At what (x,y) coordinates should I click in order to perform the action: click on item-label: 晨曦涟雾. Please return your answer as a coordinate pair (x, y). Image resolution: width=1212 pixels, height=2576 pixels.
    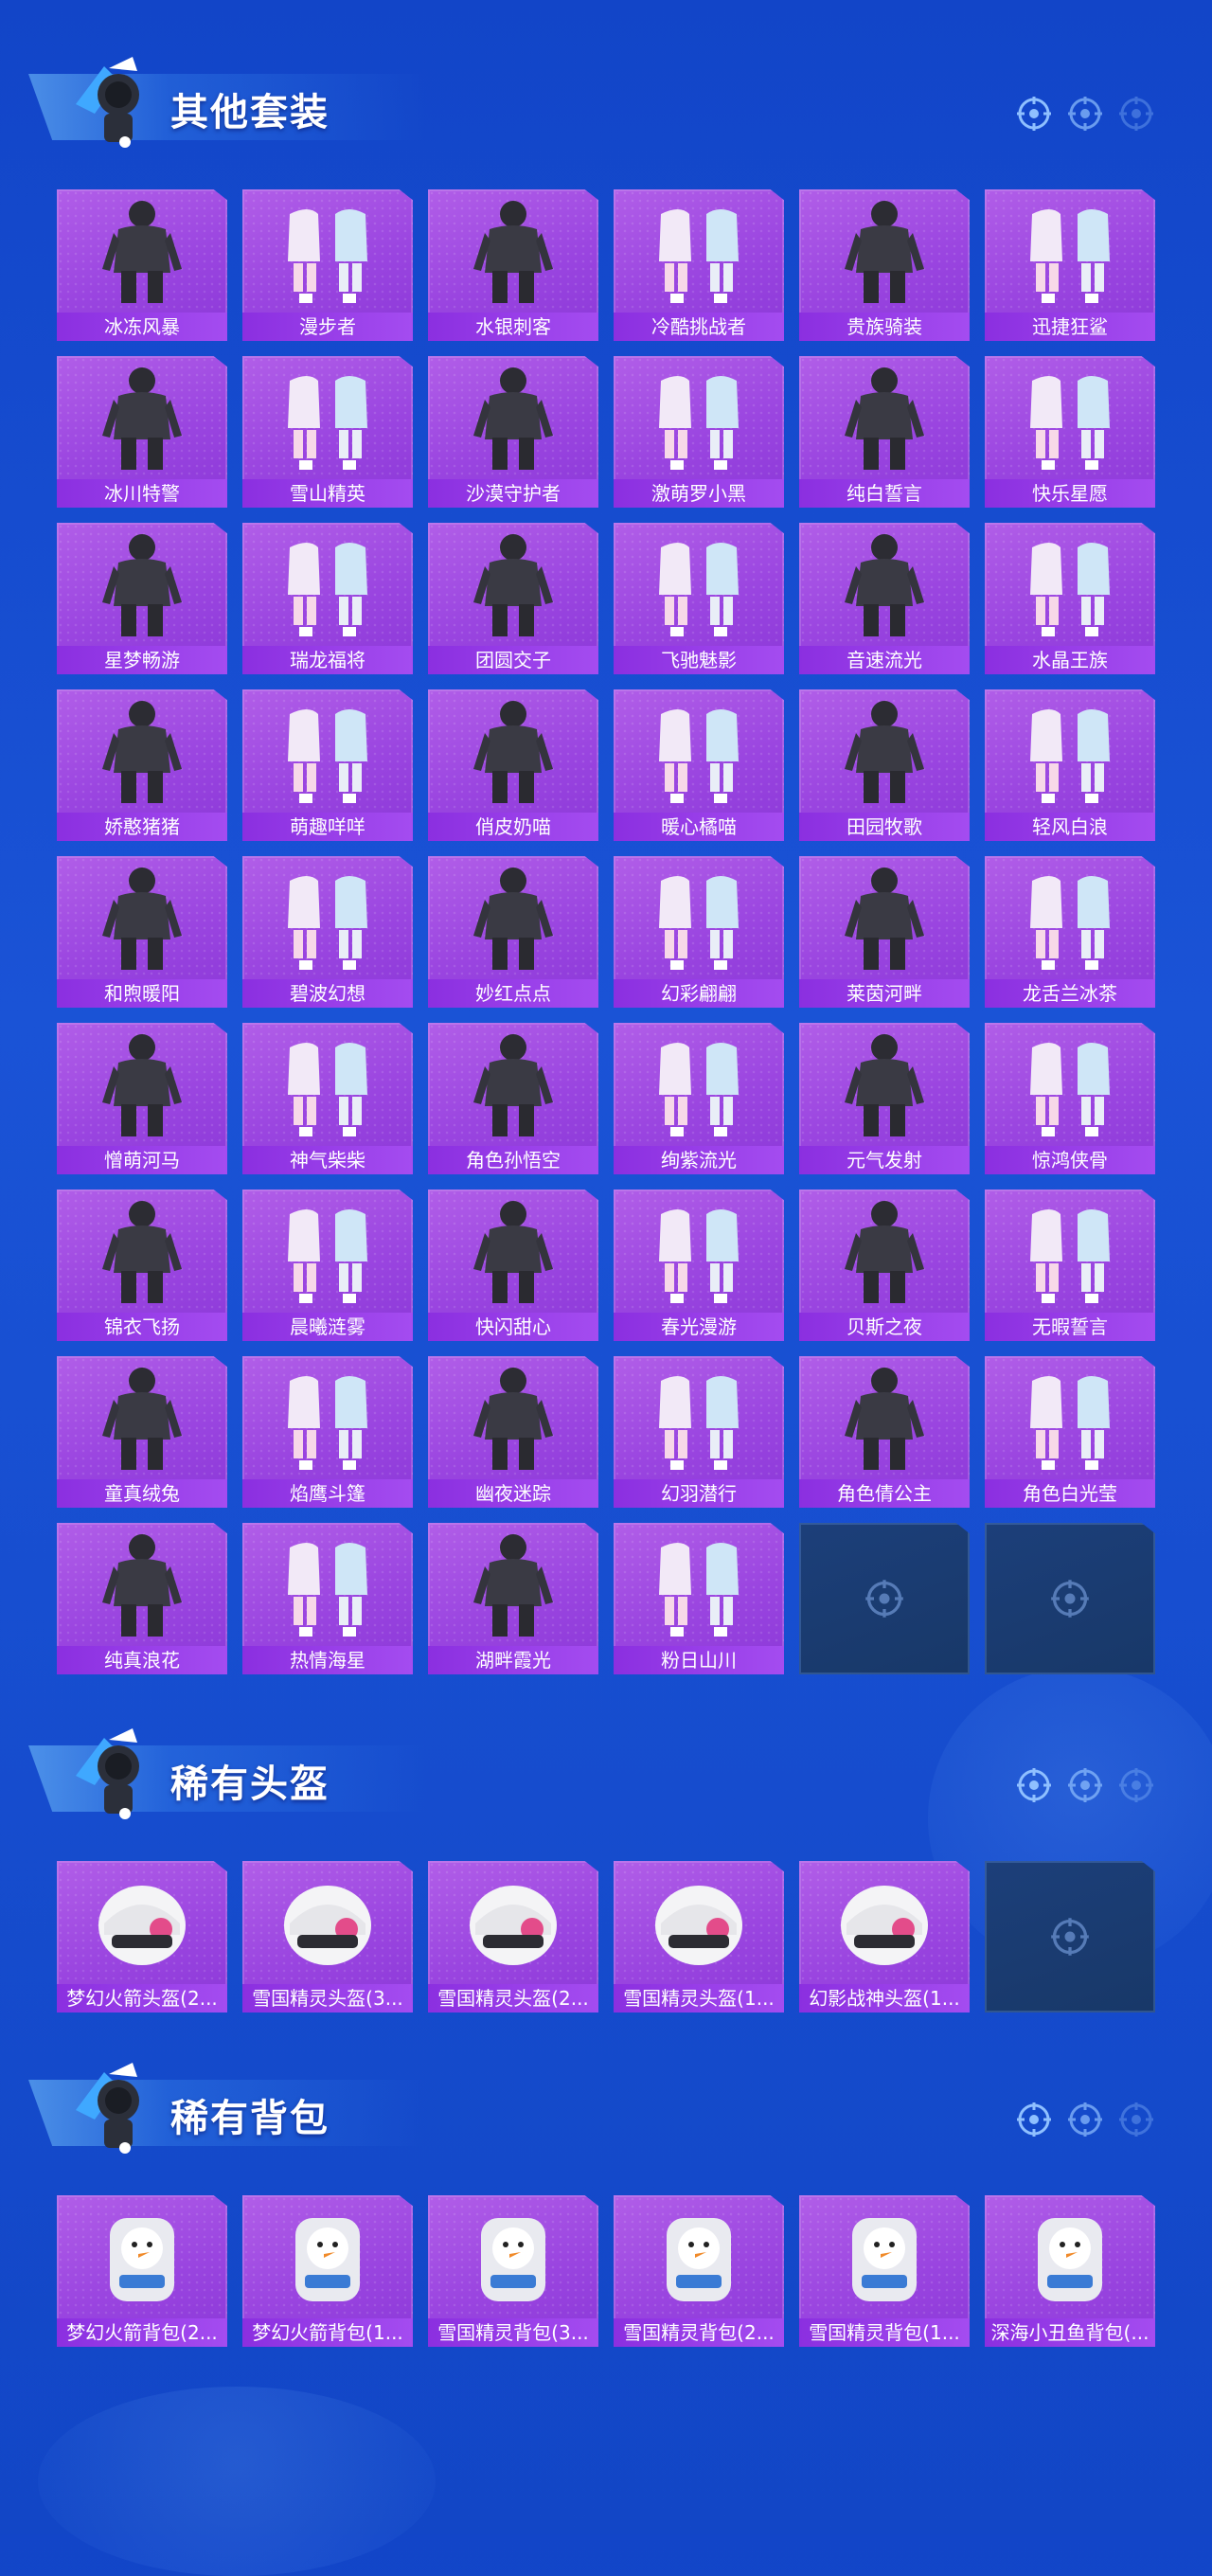
    Looking at the image, I should click on (327, 1327).